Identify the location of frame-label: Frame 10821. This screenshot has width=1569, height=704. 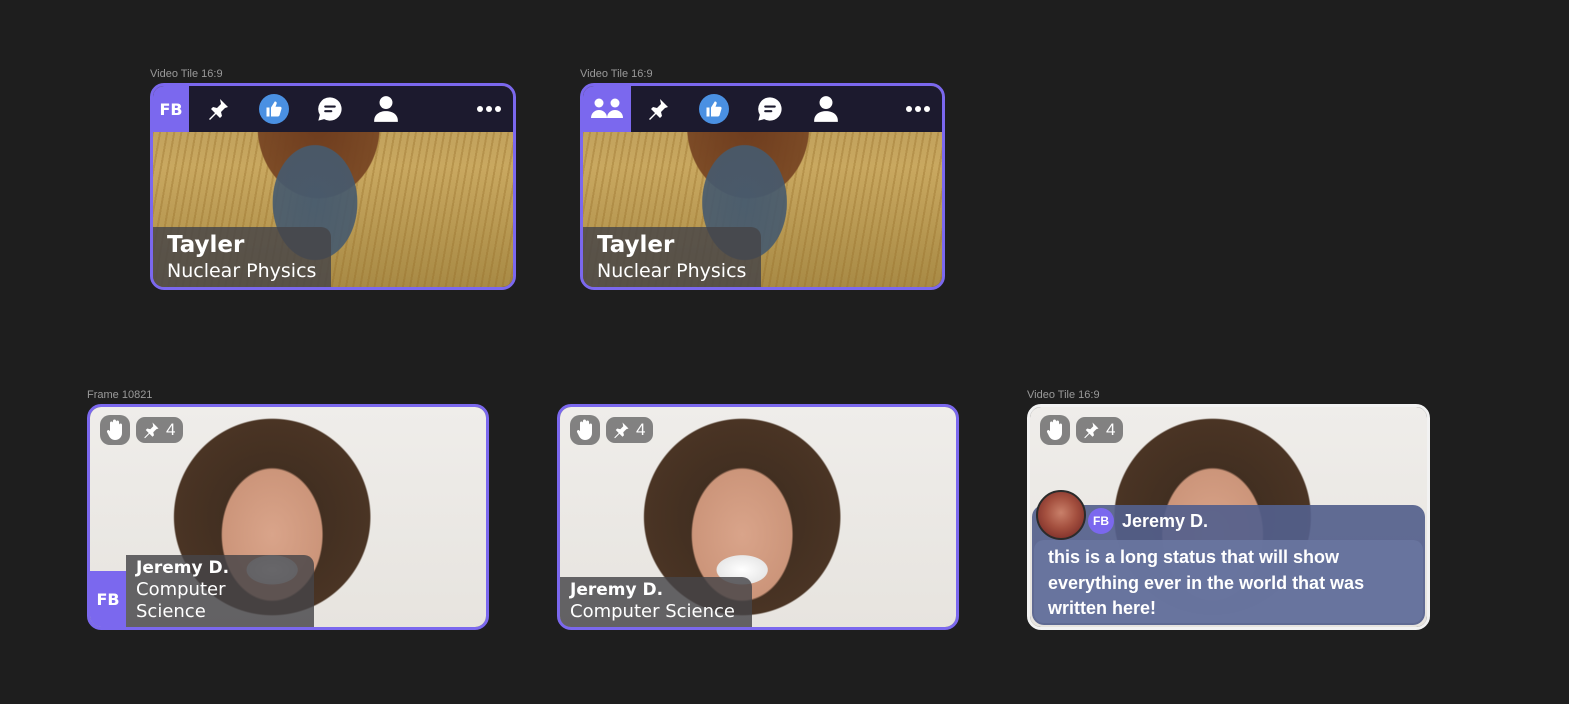
(120, 395).